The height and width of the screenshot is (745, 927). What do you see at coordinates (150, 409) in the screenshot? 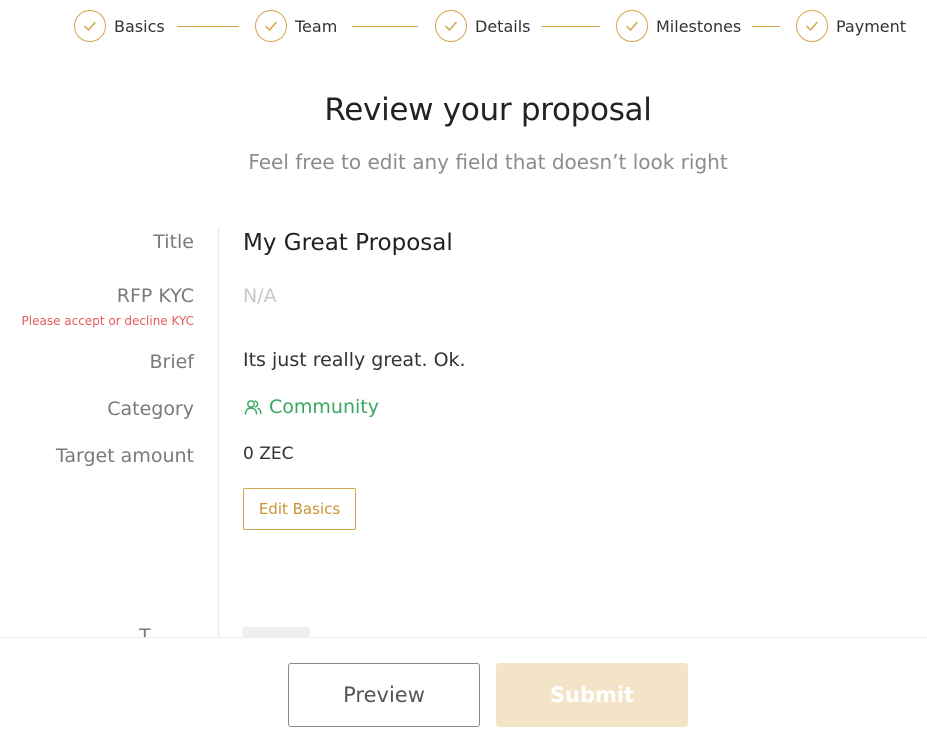
I see `category-label: Category` at bounding box center [150, 409].